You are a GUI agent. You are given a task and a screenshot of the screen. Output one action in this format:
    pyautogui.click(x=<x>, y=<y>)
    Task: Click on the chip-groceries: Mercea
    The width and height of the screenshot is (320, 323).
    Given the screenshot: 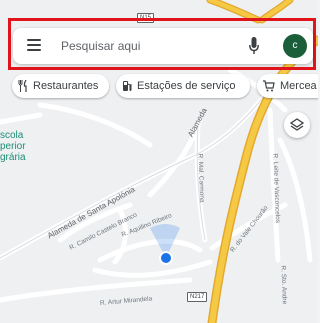 What is the action you would take?
    pyautogui.click(x=287, y=86)
    